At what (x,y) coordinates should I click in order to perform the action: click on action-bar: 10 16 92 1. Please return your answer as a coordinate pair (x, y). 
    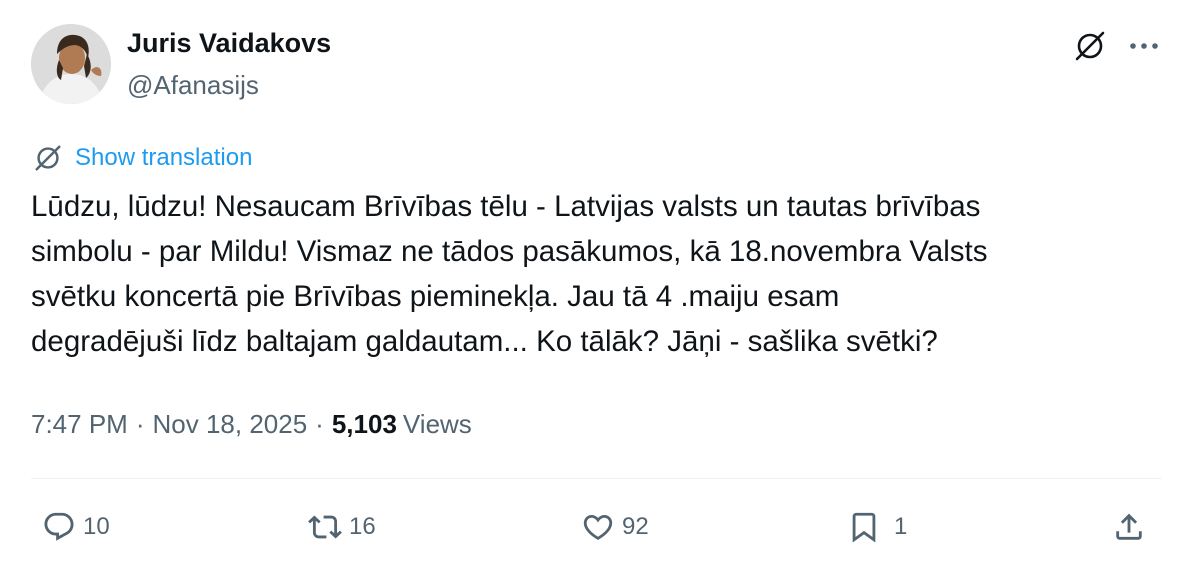
    Looking at the image, I should click on (596, 527).